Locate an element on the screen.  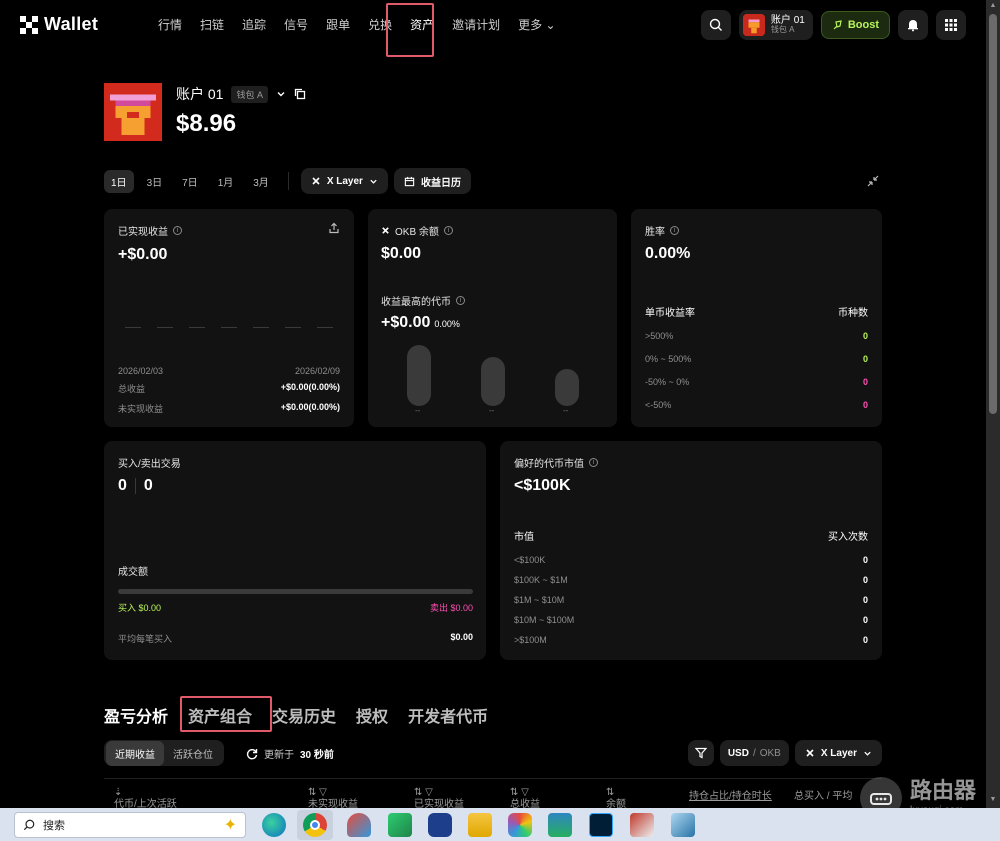
top-token-title: 收益最高的代币 is located at coordinates (416, 302).